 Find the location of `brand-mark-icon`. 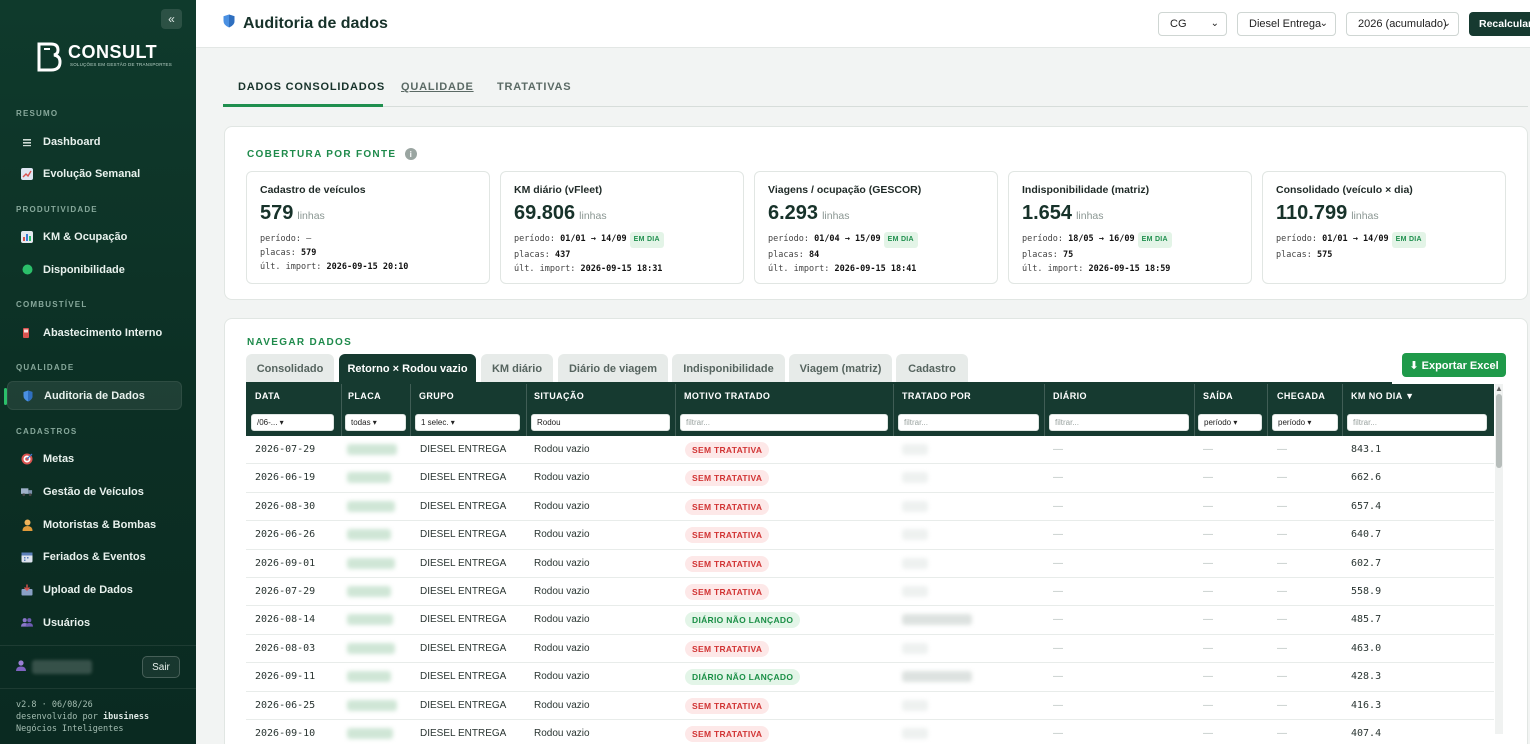

brand-mark-icon is located at coordinates (49, 57).